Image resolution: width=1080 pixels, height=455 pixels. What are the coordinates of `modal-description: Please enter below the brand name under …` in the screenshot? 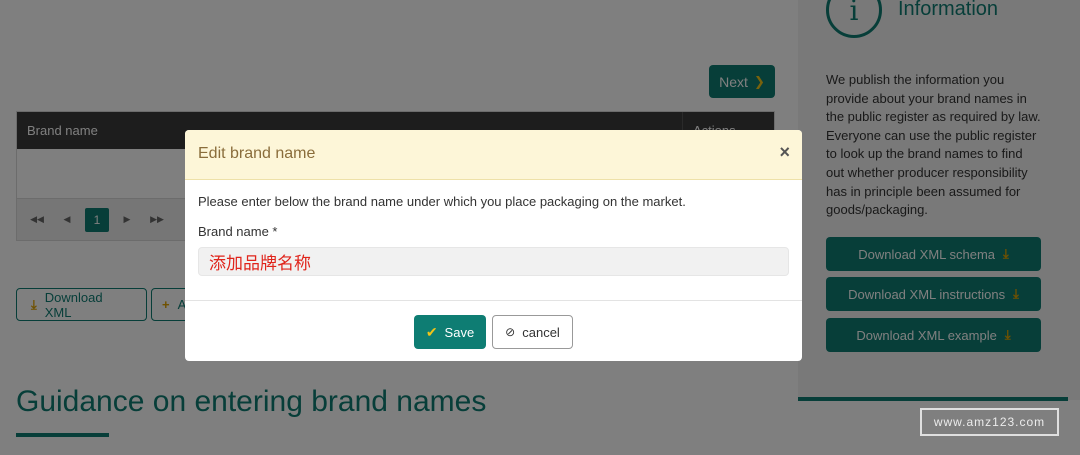 It's located at (442, 201).